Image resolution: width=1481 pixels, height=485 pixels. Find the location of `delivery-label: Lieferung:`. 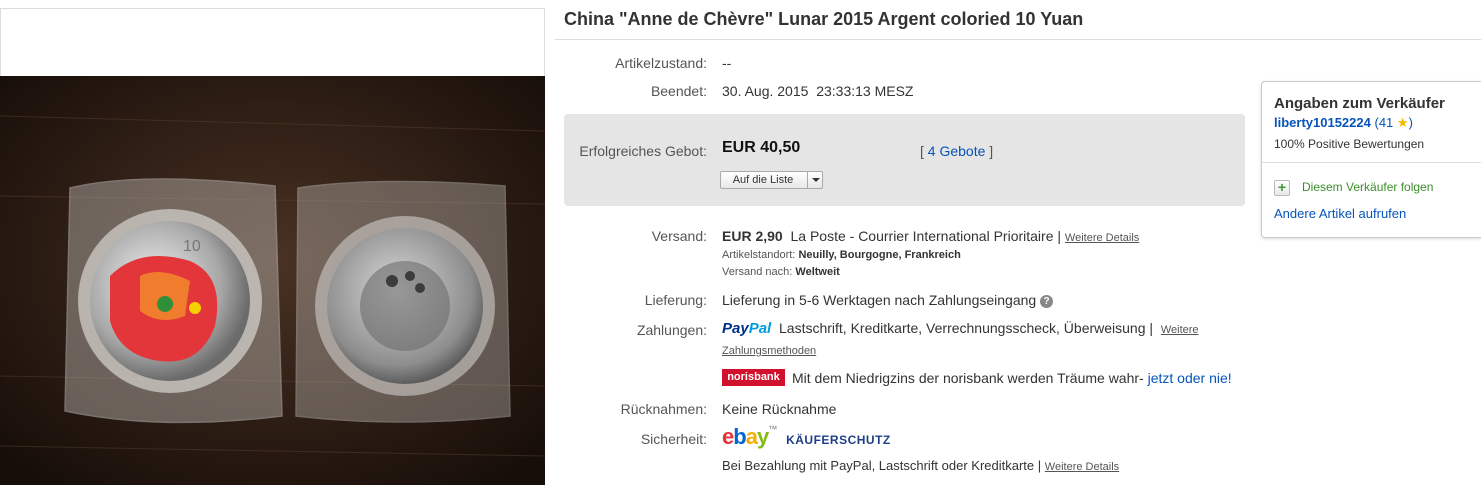

delivery-label: Lieferung: is located at coordinates (675, 300).